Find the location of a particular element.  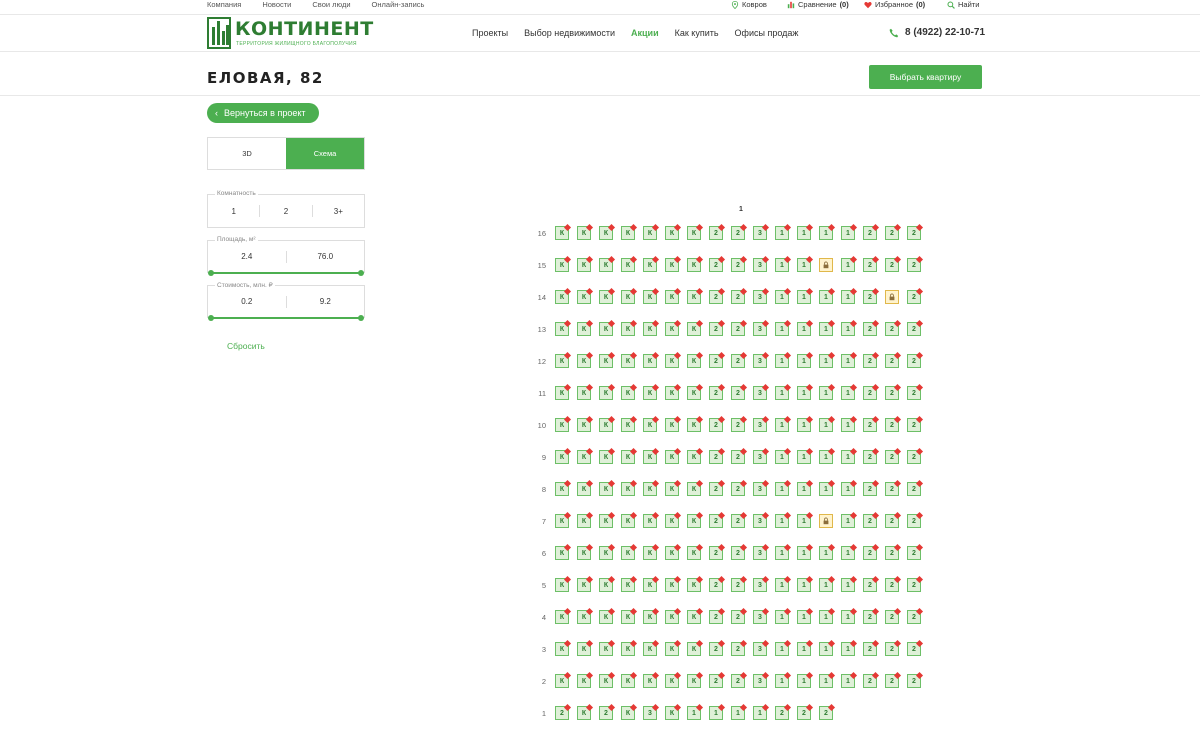

compare-link: Сравнение (0) is located at coordinates (818, 4).